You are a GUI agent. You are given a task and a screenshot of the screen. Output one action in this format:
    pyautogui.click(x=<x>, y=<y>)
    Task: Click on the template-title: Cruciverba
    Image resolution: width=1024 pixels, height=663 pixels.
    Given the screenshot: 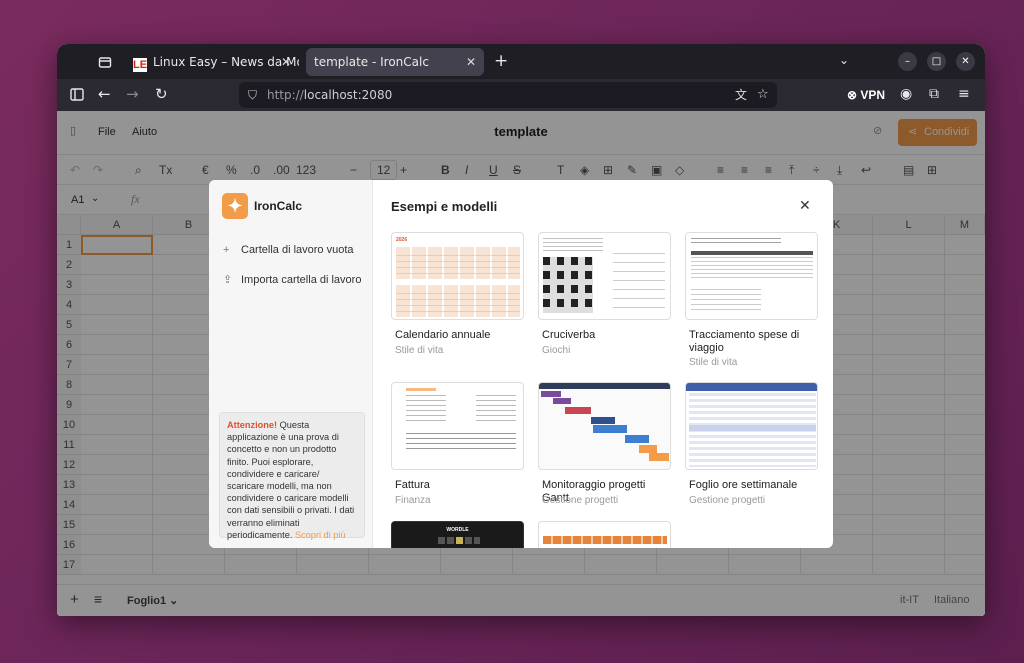 What is the action you would take?
    pyautogui.click(x=569, y=335)
    